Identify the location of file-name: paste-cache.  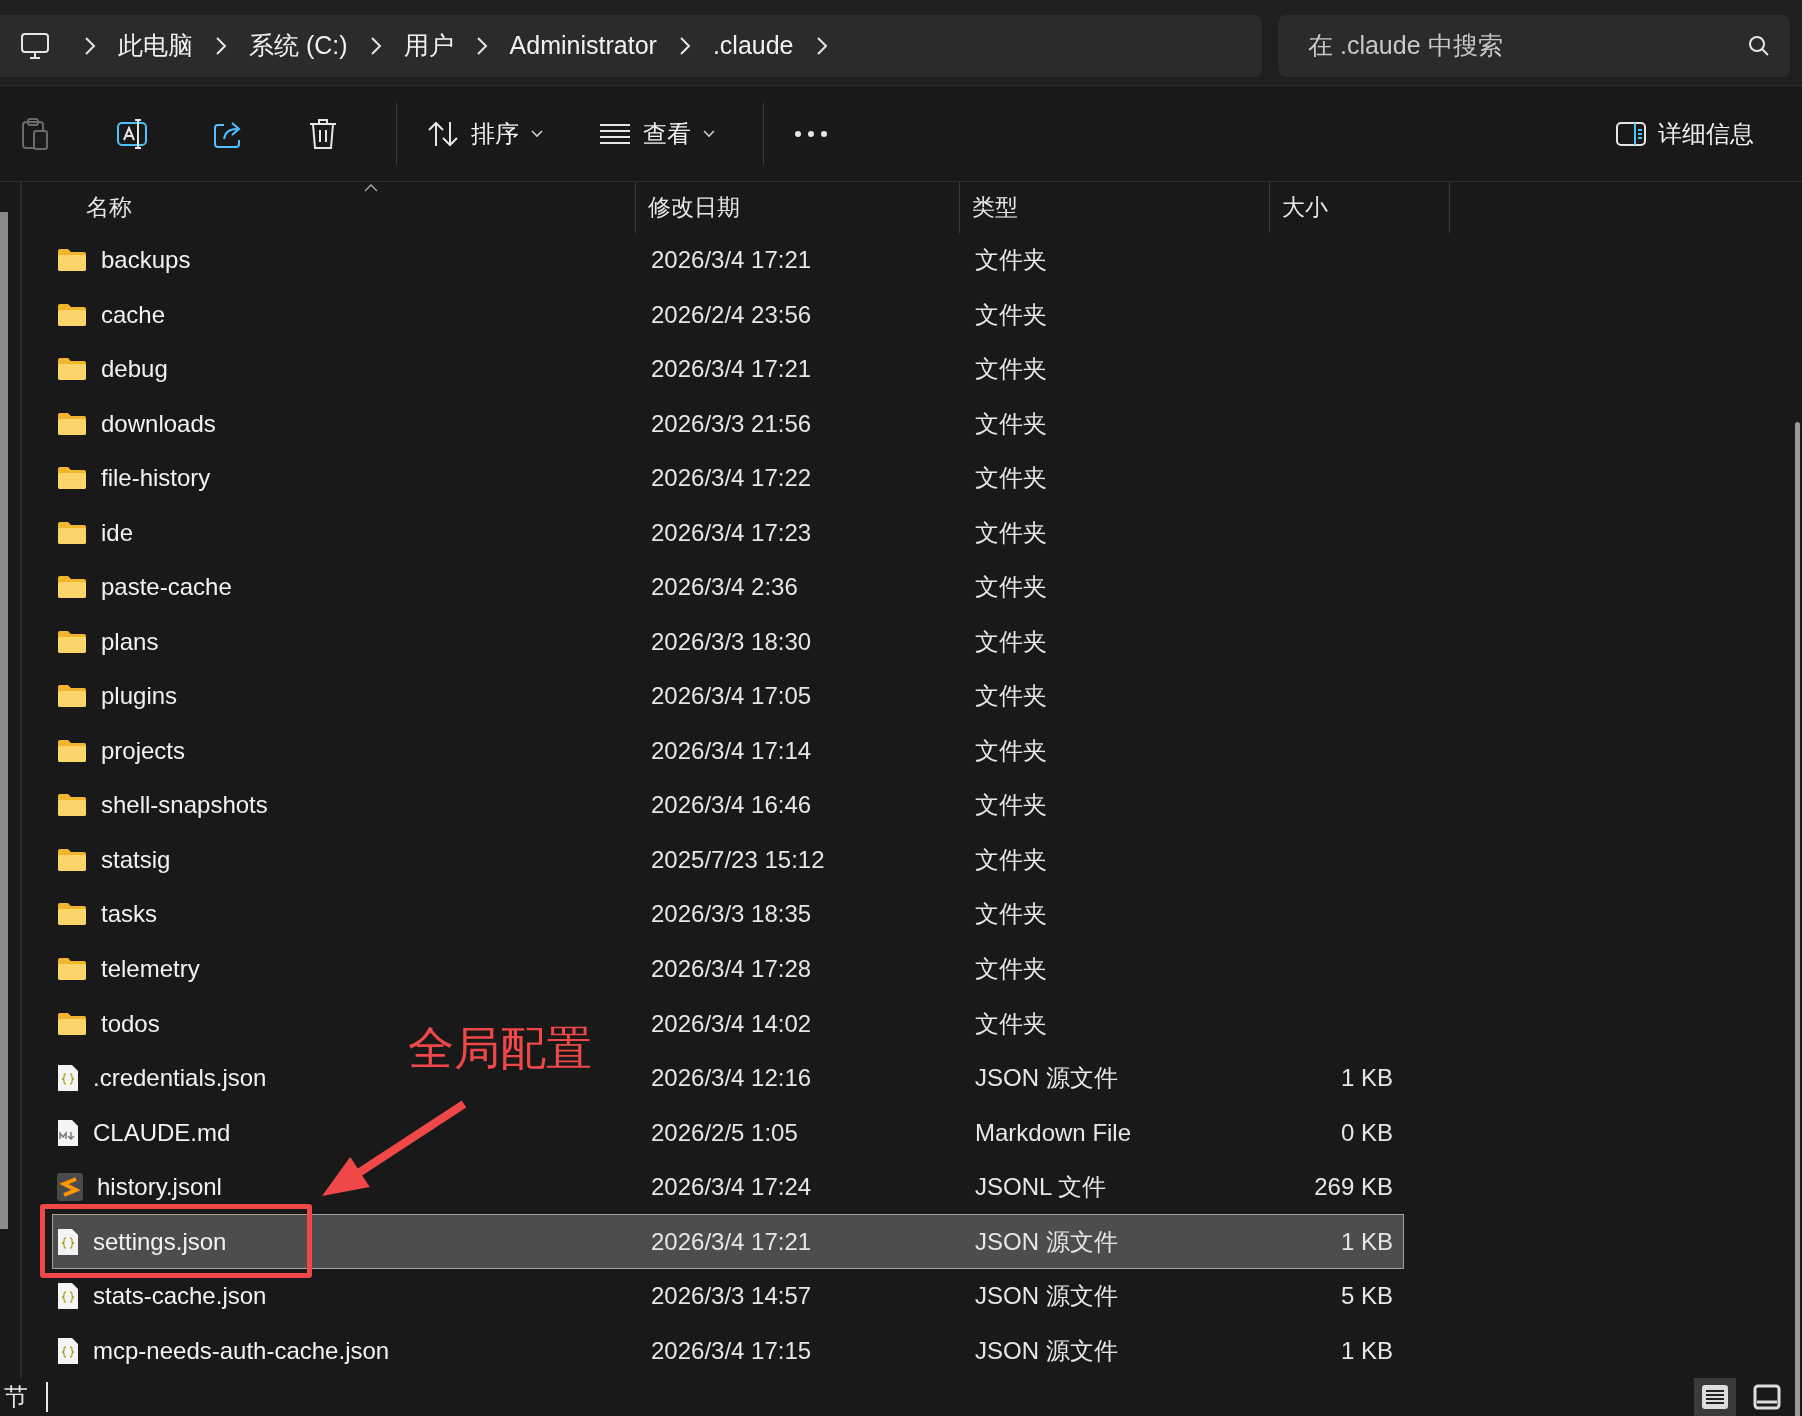
(166, 587).